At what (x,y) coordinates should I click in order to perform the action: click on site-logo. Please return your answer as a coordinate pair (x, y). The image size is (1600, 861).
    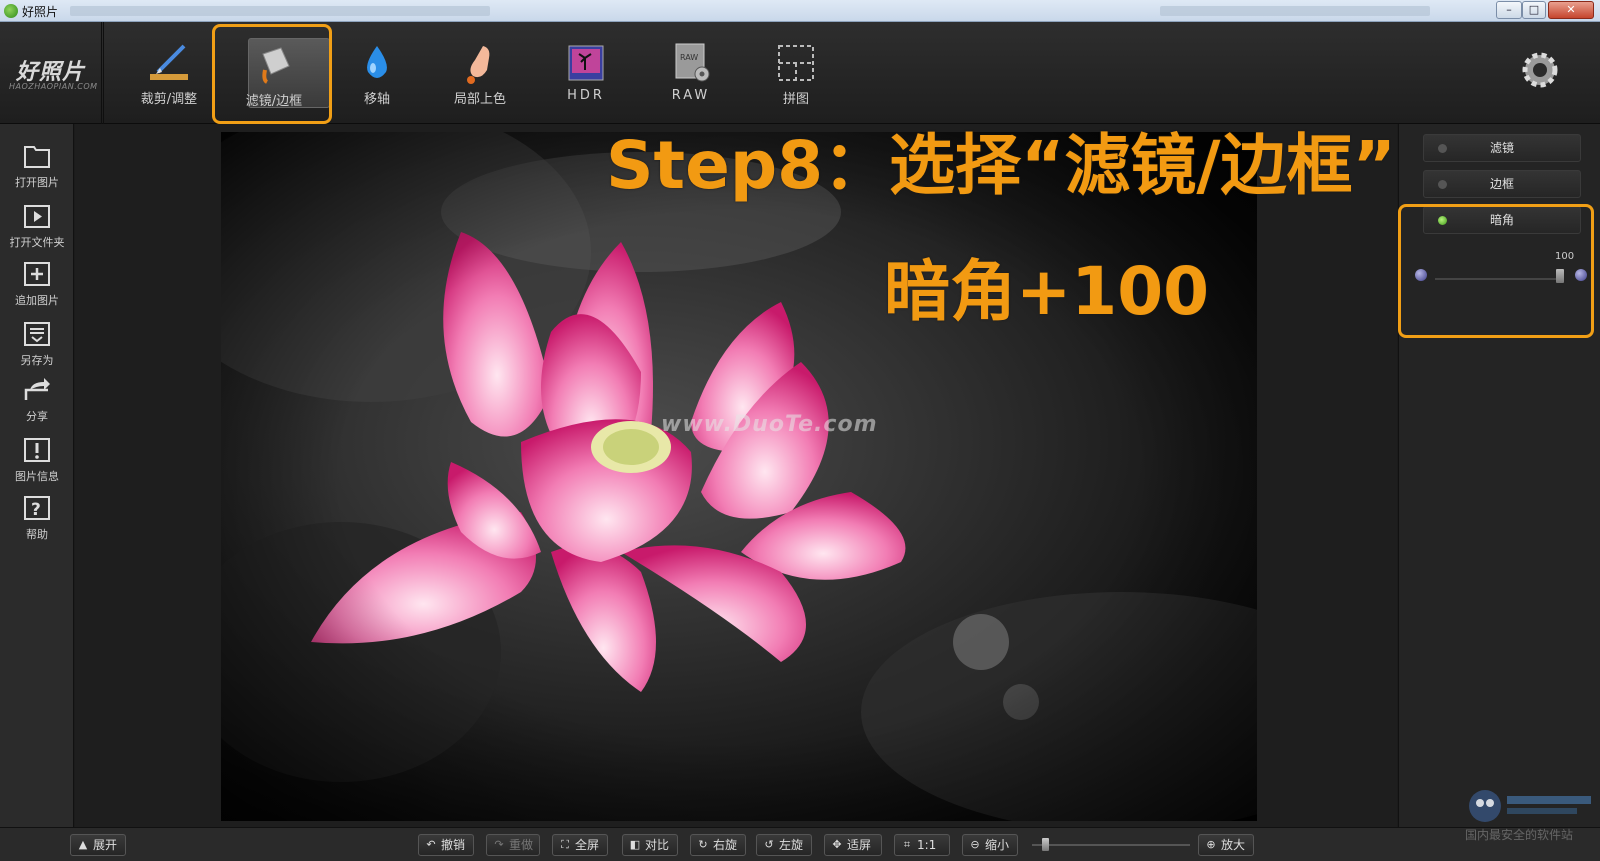
    Looking at the image, I should click on (1530, 806).